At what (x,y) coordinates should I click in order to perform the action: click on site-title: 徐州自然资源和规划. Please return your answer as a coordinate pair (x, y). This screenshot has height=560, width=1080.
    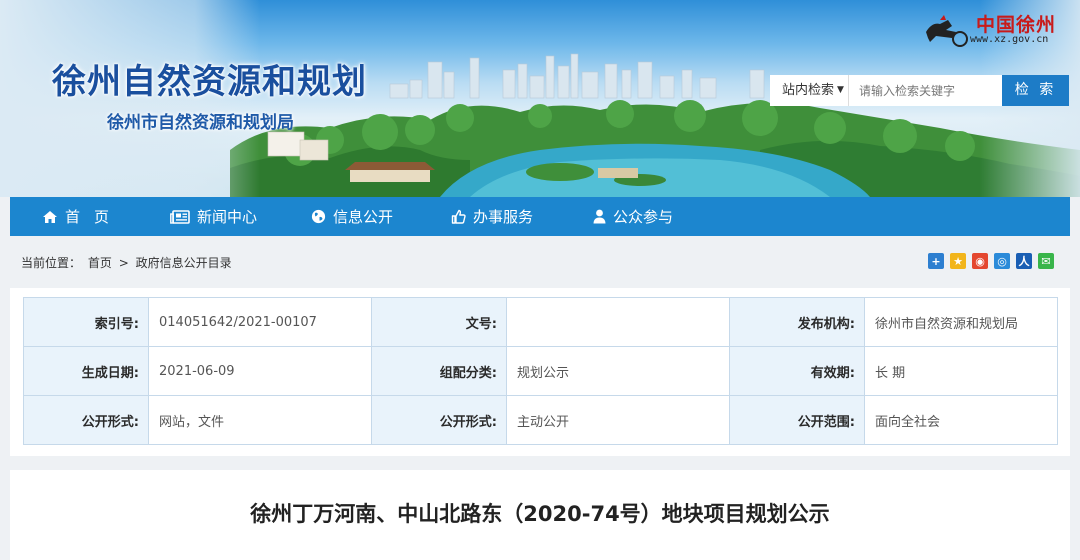
    Looking at the image, I should click on (209, 78).